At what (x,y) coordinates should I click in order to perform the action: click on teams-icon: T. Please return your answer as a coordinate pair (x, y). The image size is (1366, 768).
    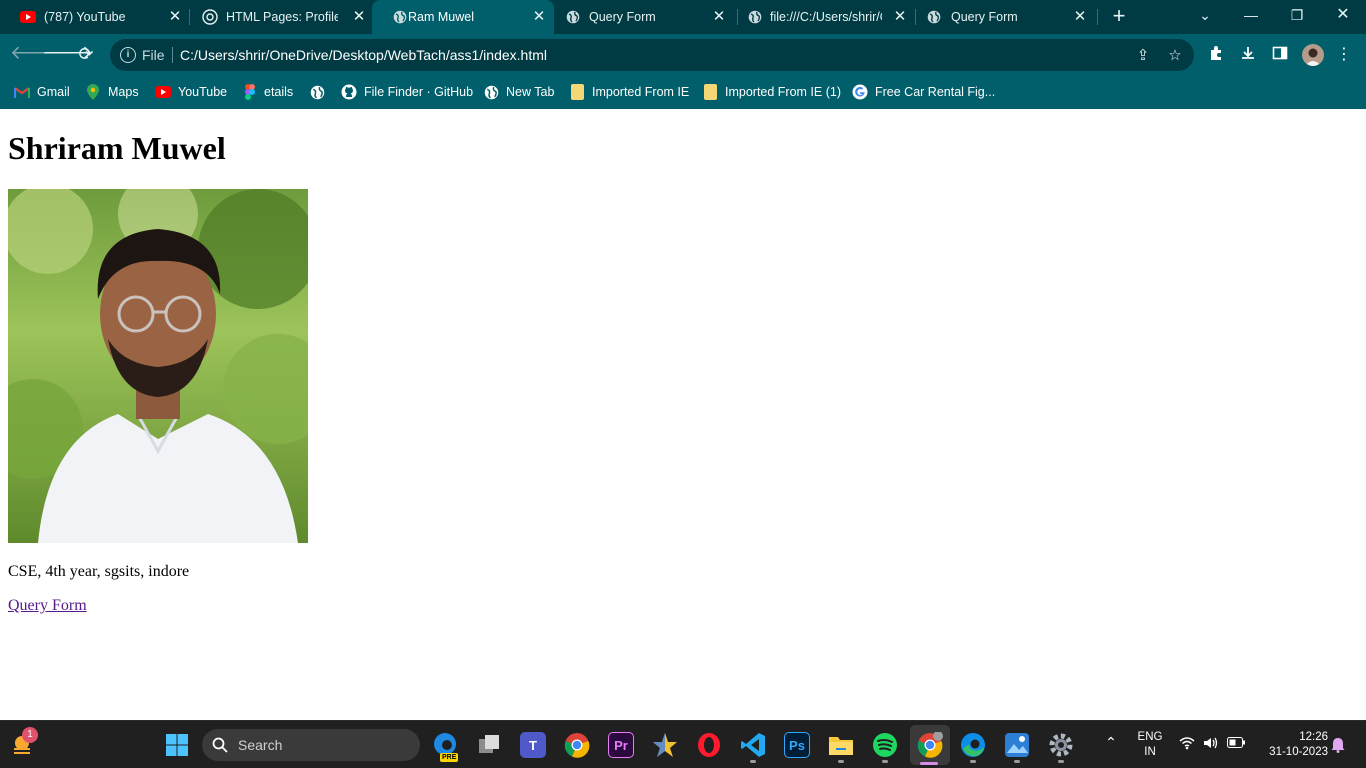
    Looking at the image, I should click on (533, 745).